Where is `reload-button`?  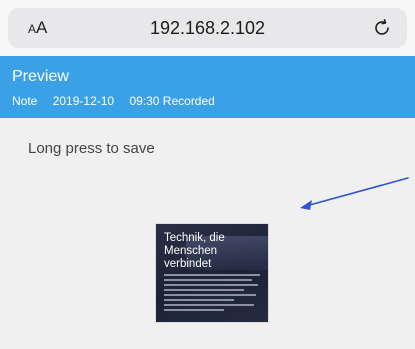 reload-button is located at coordinates (382, 28).